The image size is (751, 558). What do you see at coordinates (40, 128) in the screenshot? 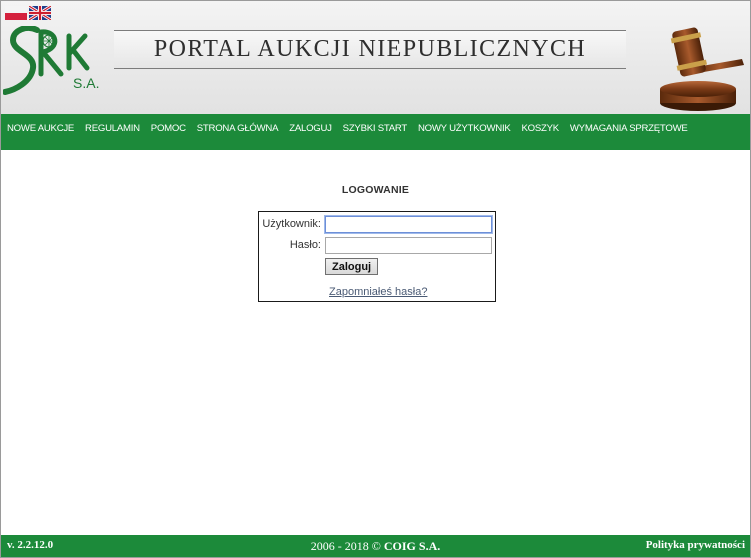
I see `nav-item-nowe-aukcje: NOWE AUKCJE` at bounding box center [40, 128].